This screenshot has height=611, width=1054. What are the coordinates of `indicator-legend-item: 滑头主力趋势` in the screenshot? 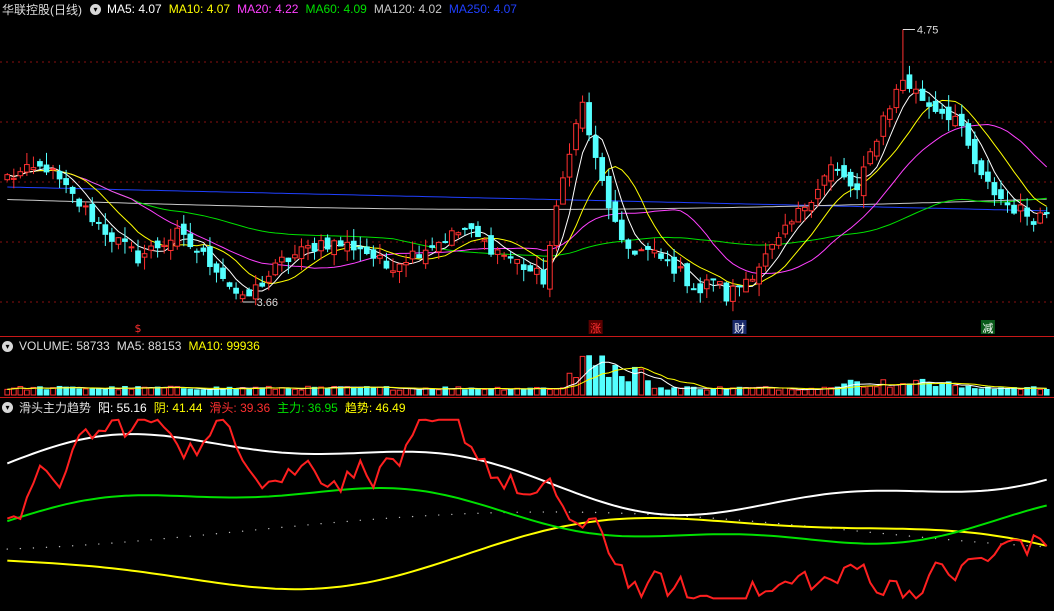 It's located at (55, 407).